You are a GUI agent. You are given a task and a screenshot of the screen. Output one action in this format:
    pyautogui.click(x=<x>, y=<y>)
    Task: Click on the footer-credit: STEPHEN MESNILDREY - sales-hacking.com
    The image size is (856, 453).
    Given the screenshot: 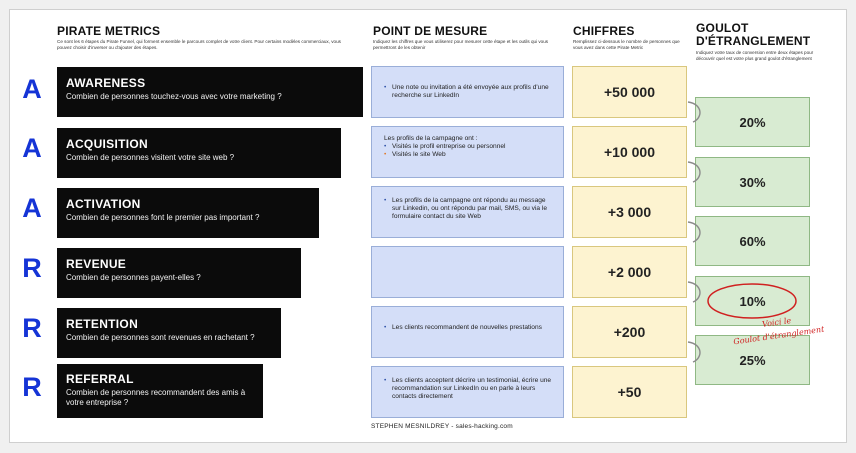 What is the action you would take?
    pyautogui.click(x=442, y=426)
    